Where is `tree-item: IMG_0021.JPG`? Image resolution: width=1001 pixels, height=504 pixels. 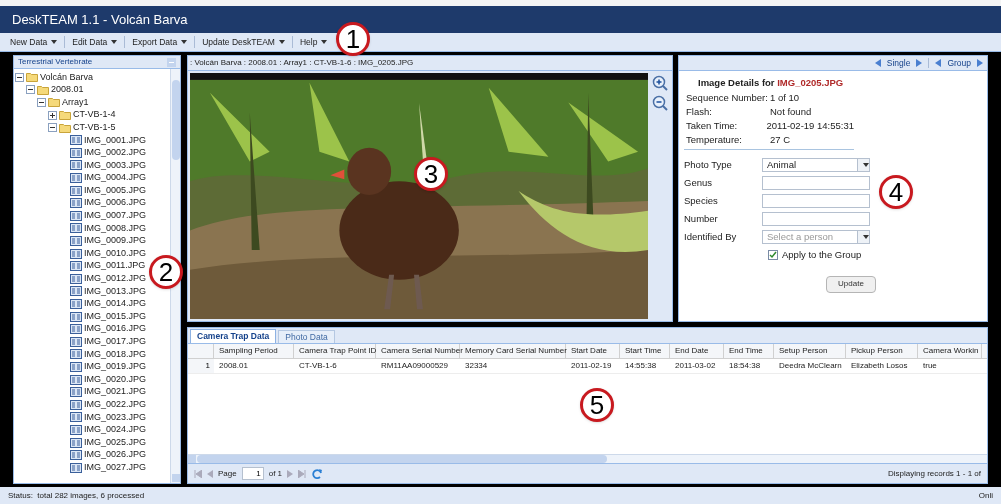 tree-item: IMG_0021.JPG is located at coordinates (115, 392).